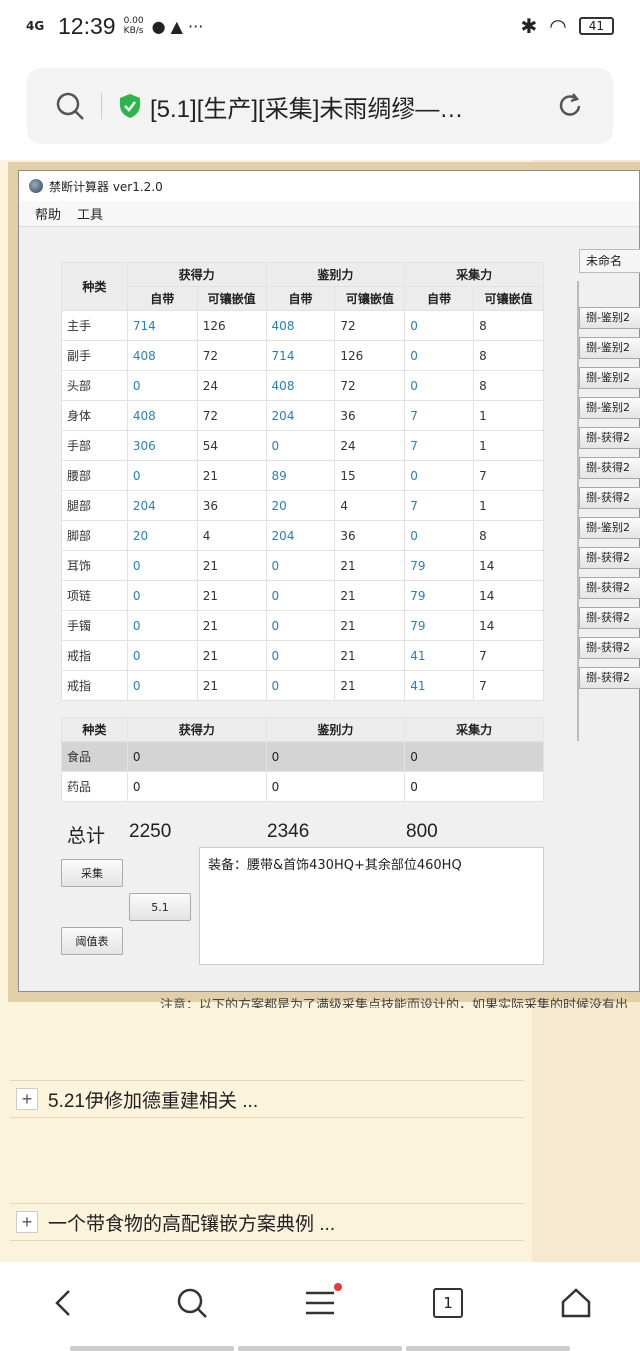 This screenshot has height=1351, width=640. What do you see at coordinates (94, 786) in the screenshot?
I see `row-name: 药品` at bounding box center [94, 786].